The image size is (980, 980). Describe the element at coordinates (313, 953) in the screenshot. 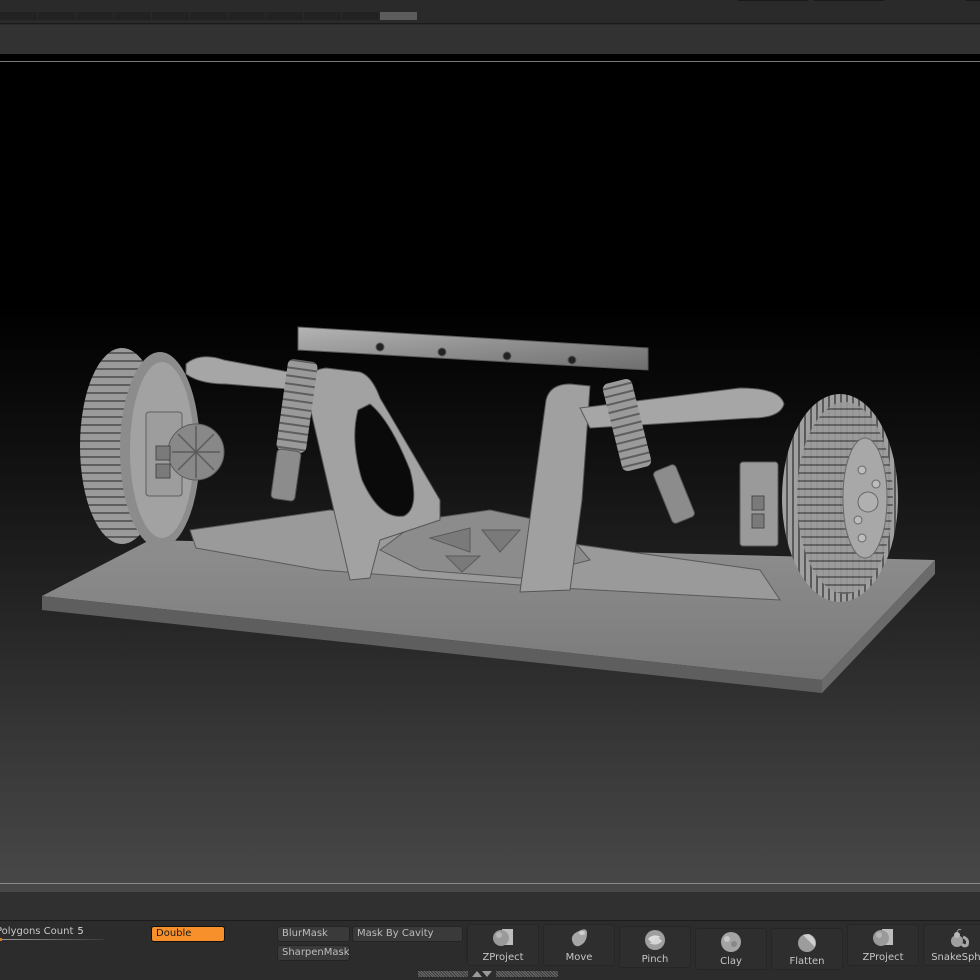

I see `sharpenmask-button: SharpenMask` at that location.